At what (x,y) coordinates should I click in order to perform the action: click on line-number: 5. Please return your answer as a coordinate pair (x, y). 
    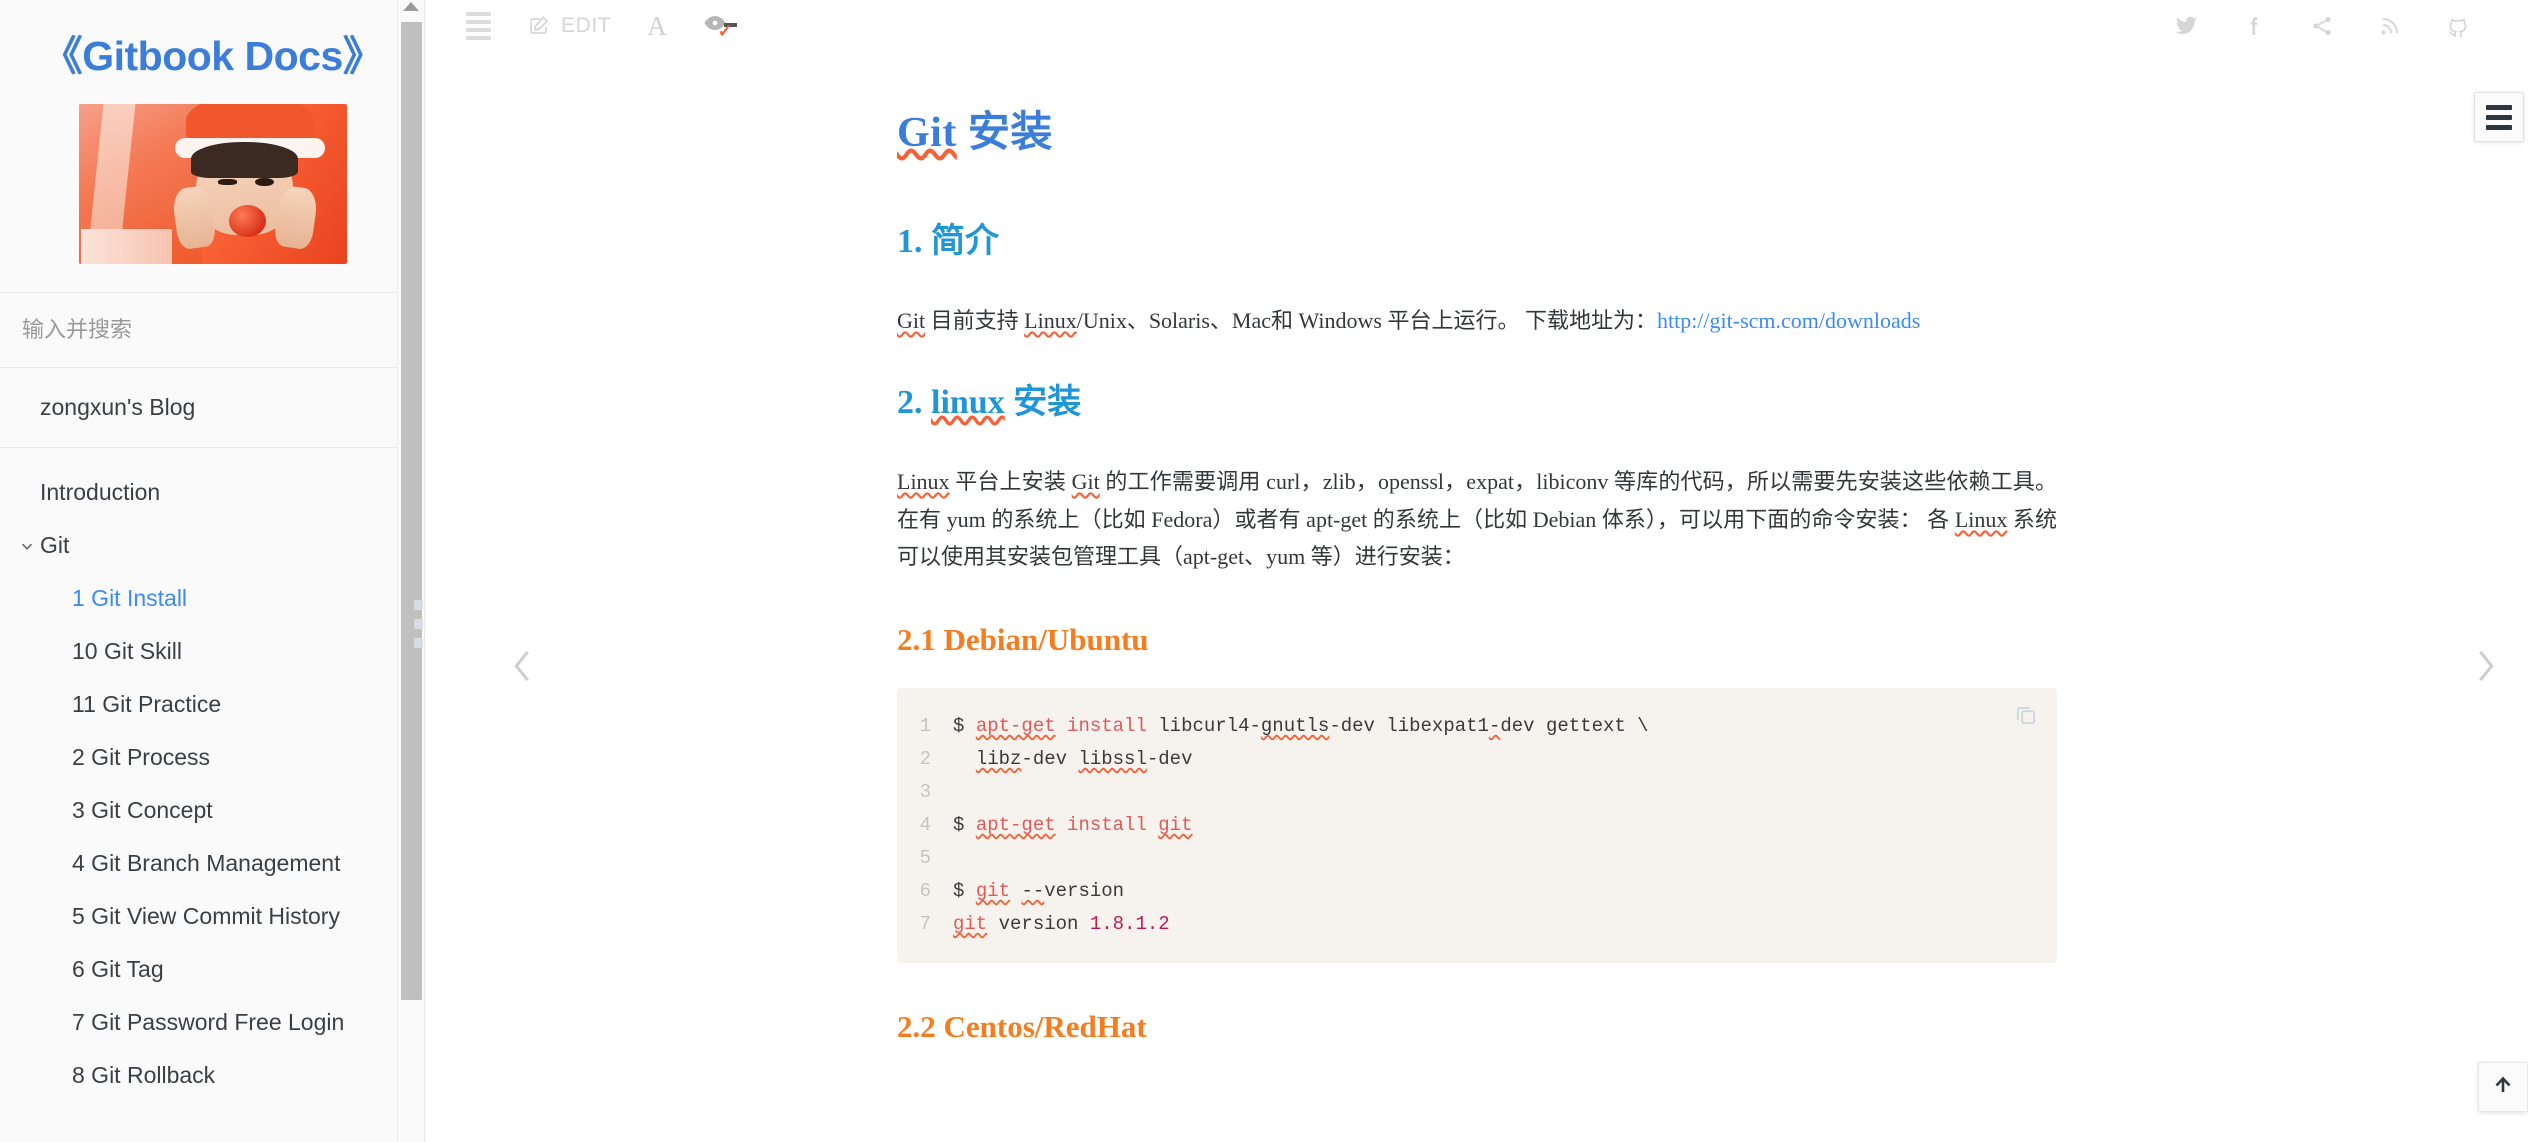
    Looking at the image, I should click on (925, 858).